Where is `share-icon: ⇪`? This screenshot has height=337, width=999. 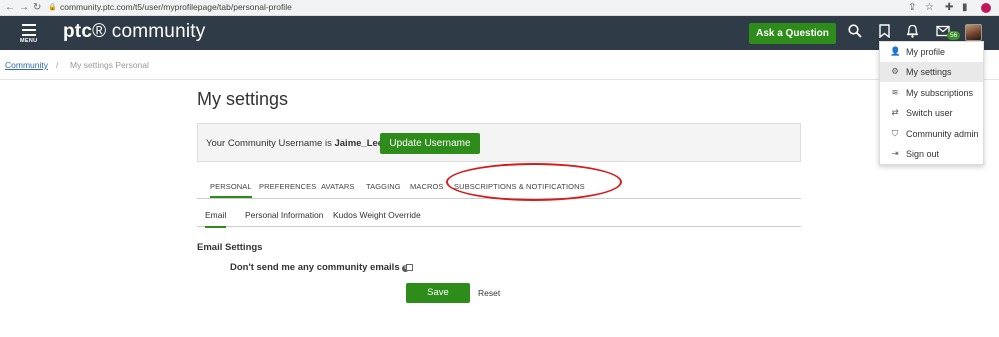 share-icon: ⇪ is located at coordinates (912, 7).